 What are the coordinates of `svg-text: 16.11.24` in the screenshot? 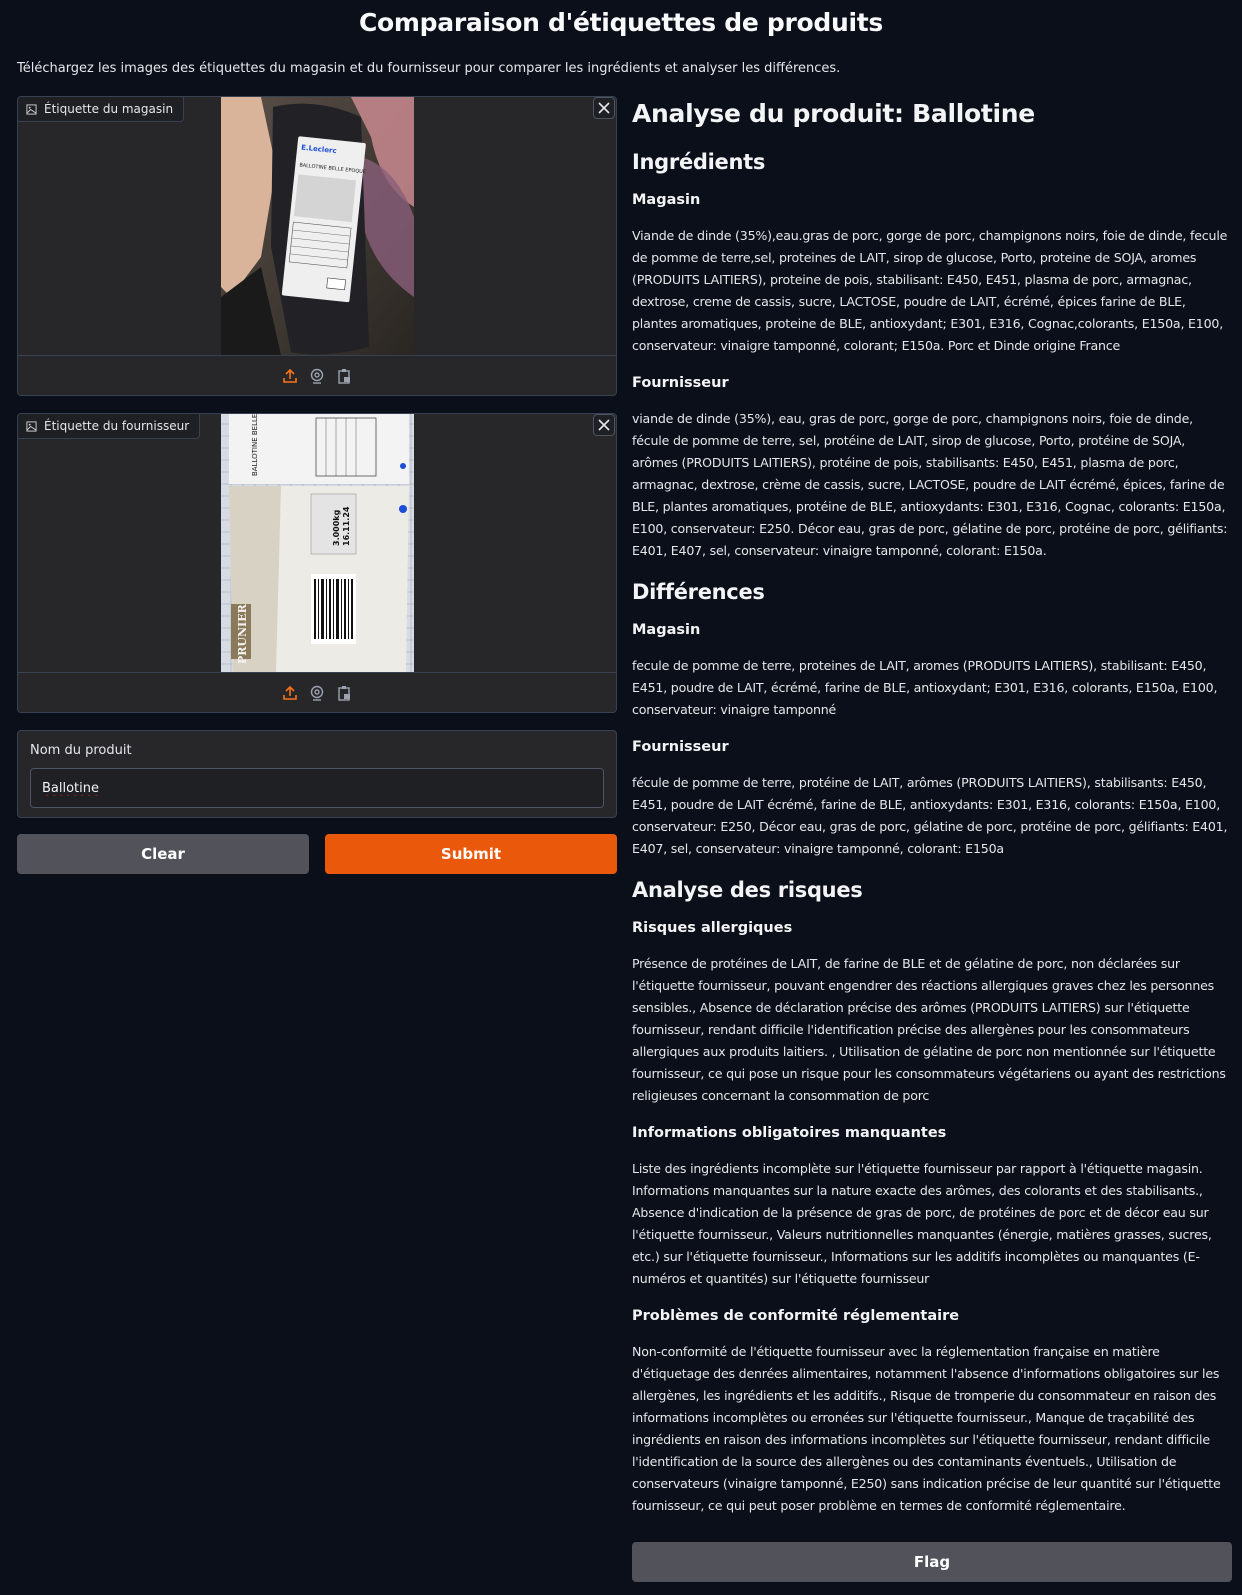 It's located at (346, 526).